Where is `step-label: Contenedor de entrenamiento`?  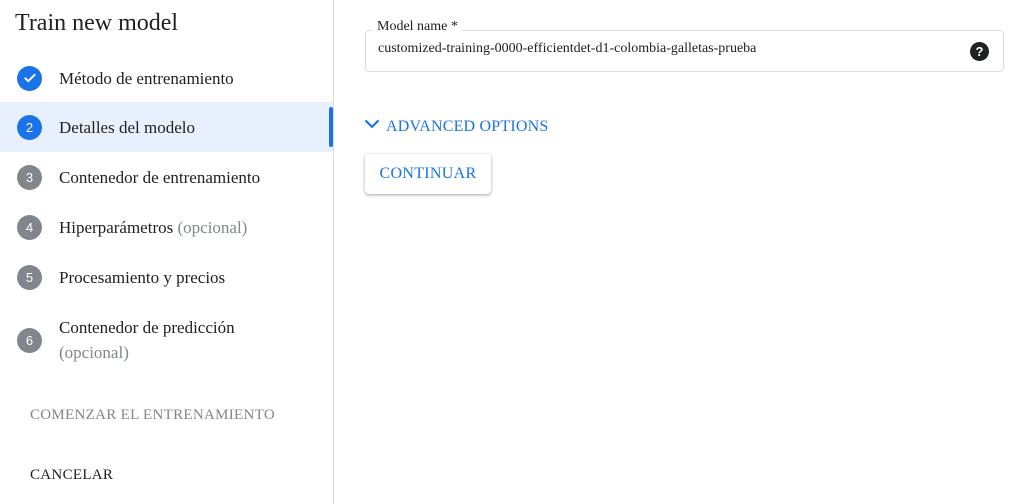 step-label: Contenedor de entrenamiento is located at coordinates (160, 177).